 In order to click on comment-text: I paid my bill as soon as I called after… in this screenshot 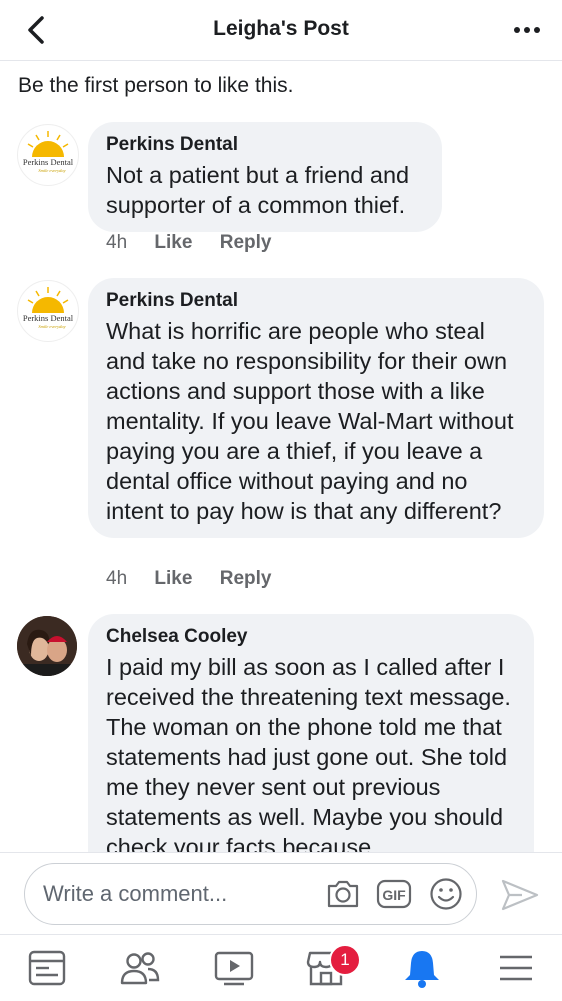, I will do `click(308, 753)`.